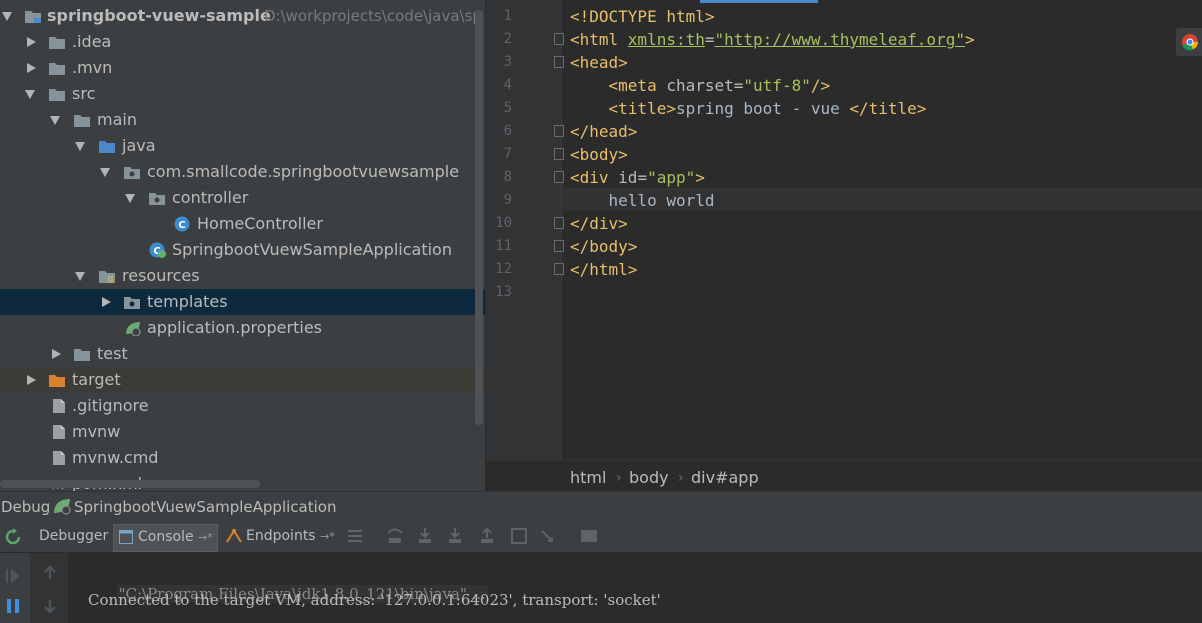  What do you see at coordinates (242, 42) in the screenshot?
I see `tree-item-idea: .idea` at bounding box center [242, 42].